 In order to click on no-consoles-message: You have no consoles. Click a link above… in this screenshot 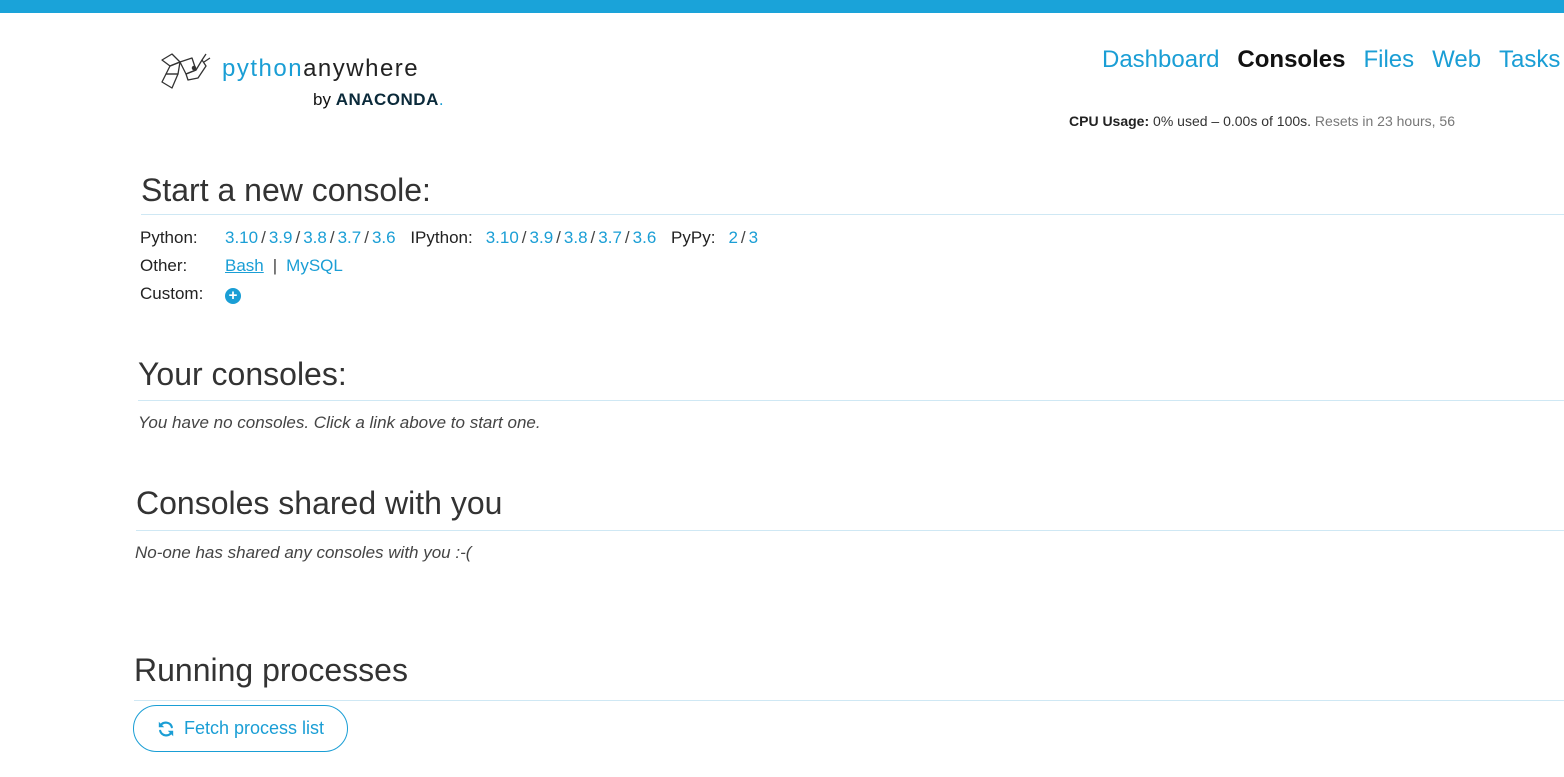, I will do `click(339, 422)`.